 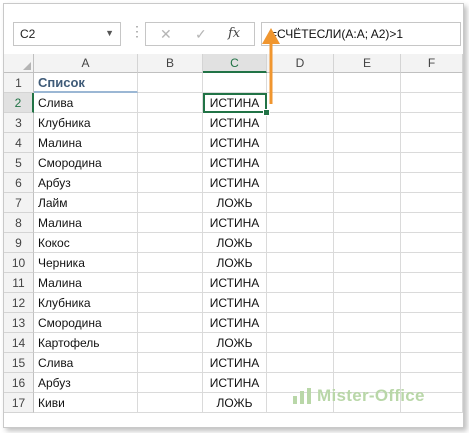 What do you see at coordinates (367, 203) in the screenshot?
I see `cell-e7` at bounding box center [367, 203].